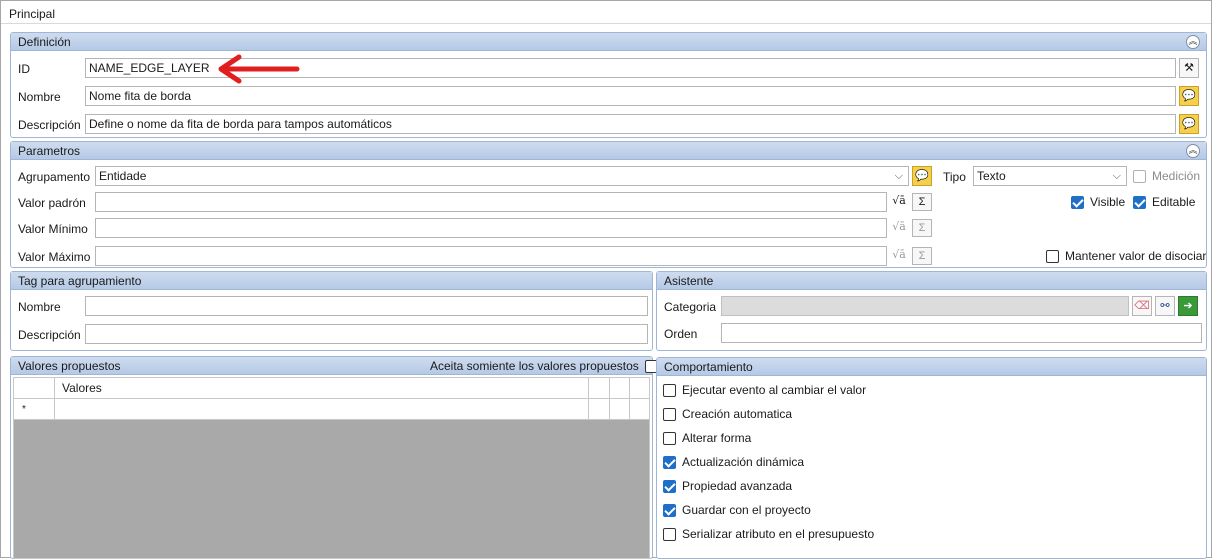 The width and height of the screenshot is (1215, 560). What do you see at coordinates (681, 334) in the screenshot?
I see `orden-label: Orden` at bounding box center [681, 334].